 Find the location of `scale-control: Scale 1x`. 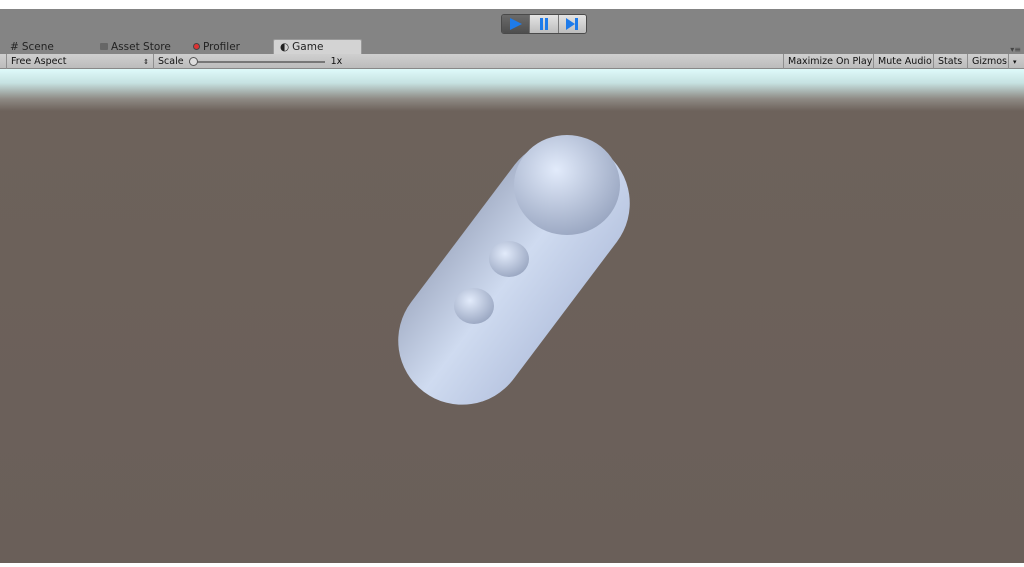

scale-control: Scale 1x is located at coordinates (253, 61).